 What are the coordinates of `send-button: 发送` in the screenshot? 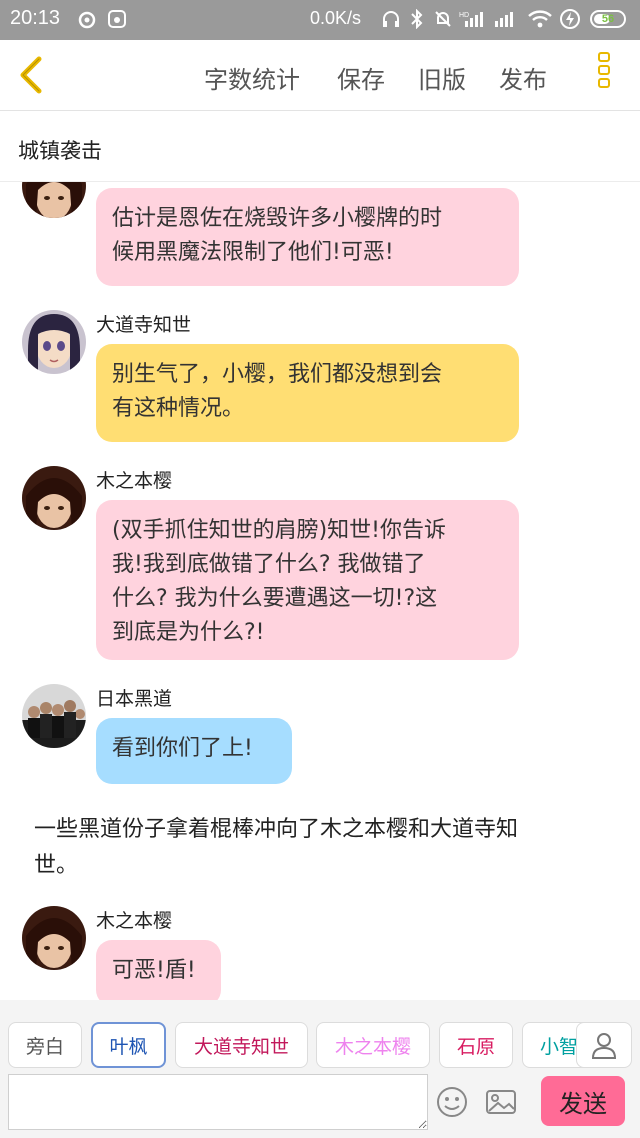 It's located at (583, 1101).